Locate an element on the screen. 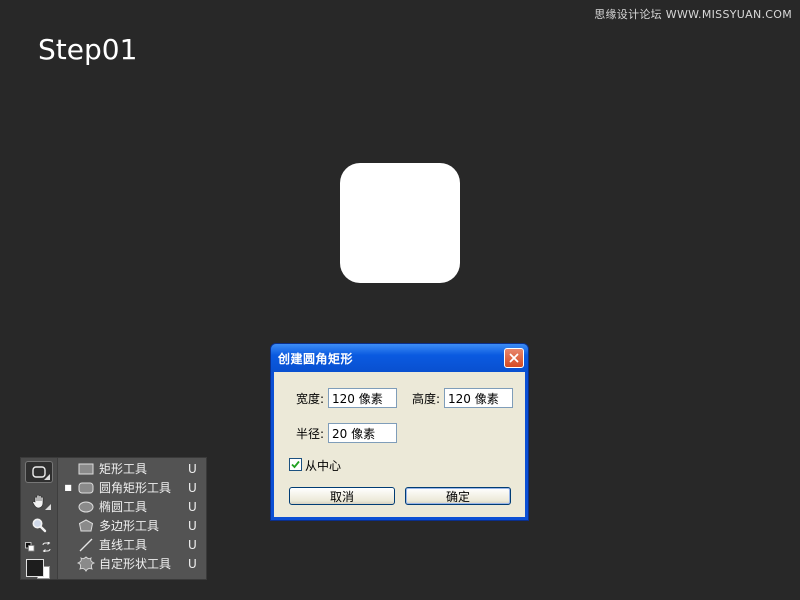  tool-item-rectangle: 矩形工具 U is located at coordinates (133, 468).